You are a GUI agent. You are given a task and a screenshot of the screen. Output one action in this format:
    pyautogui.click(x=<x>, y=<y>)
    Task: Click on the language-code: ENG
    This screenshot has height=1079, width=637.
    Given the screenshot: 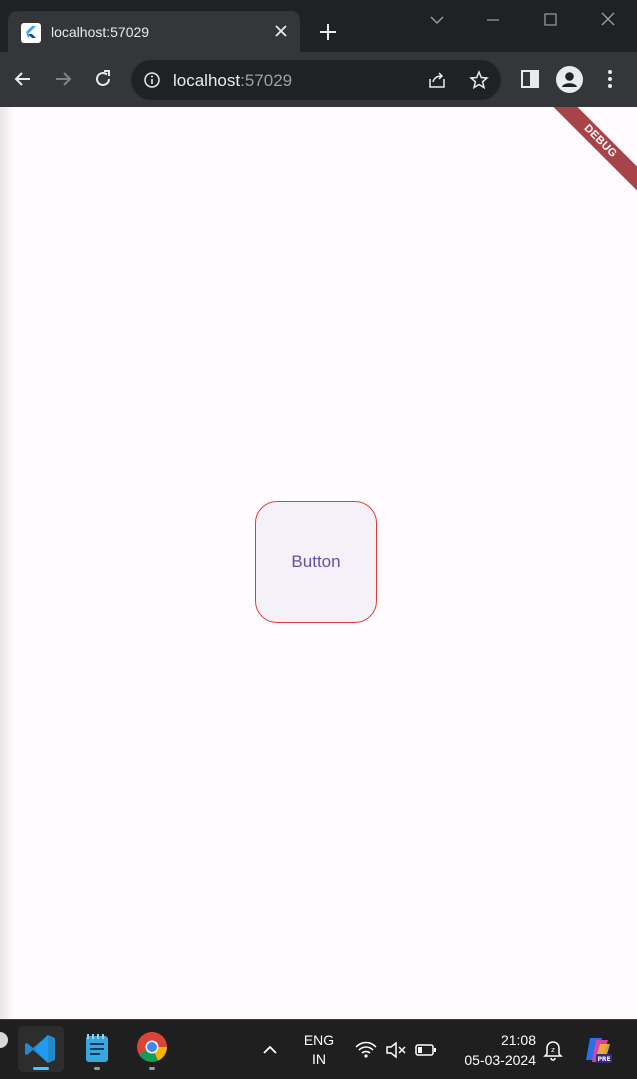 What is the action you would take?
    pyautogui.click(x=319, y=1040)
    